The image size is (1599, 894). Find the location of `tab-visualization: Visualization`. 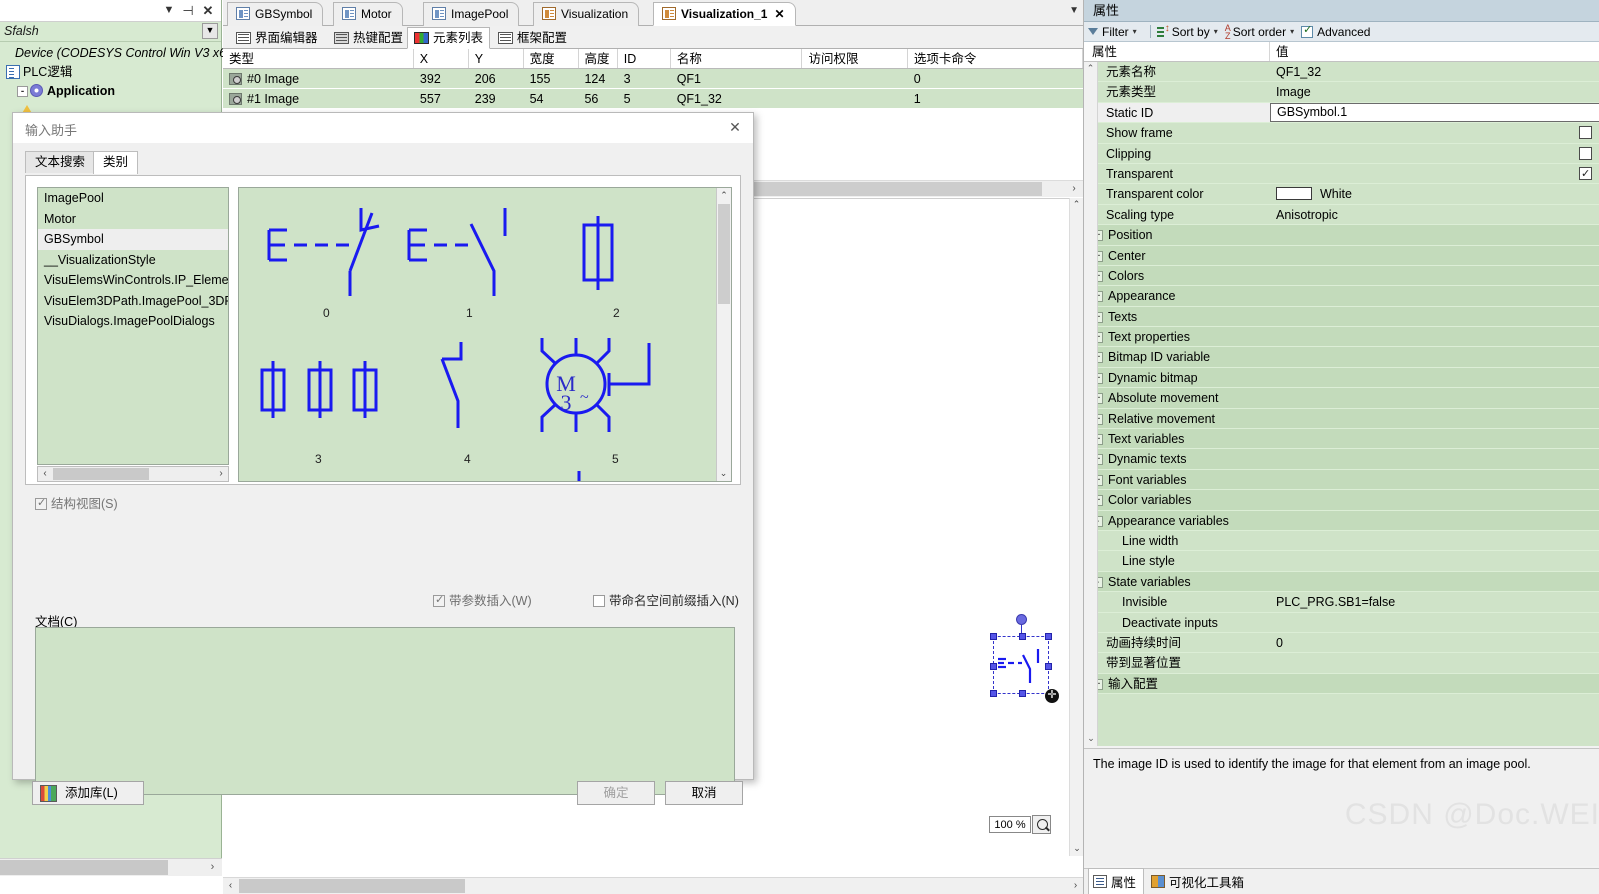

tab-visualization: Visualization is located at coordinates (586, 14).